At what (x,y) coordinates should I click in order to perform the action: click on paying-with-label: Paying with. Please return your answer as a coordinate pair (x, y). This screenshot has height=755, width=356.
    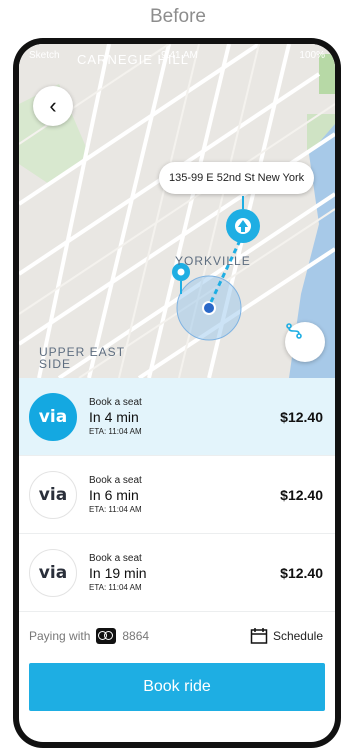
    Looking at the image, I should click on (60, 636).